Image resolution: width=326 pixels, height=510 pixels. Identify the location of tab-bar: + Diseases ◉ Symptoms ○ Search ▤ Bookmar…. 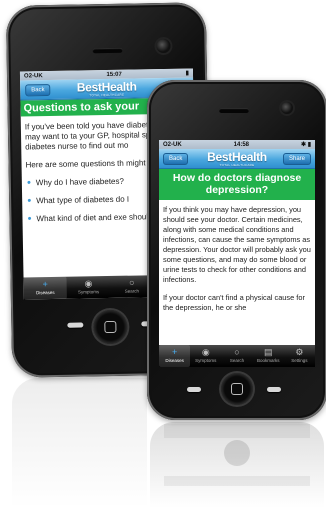
(237, 356).